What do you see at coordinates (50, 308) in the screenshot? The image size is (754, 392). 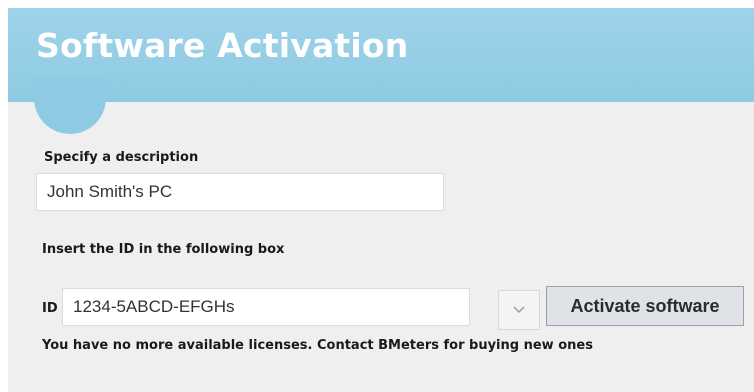 I see `id-label: ID` at bounding box center [50, 308].